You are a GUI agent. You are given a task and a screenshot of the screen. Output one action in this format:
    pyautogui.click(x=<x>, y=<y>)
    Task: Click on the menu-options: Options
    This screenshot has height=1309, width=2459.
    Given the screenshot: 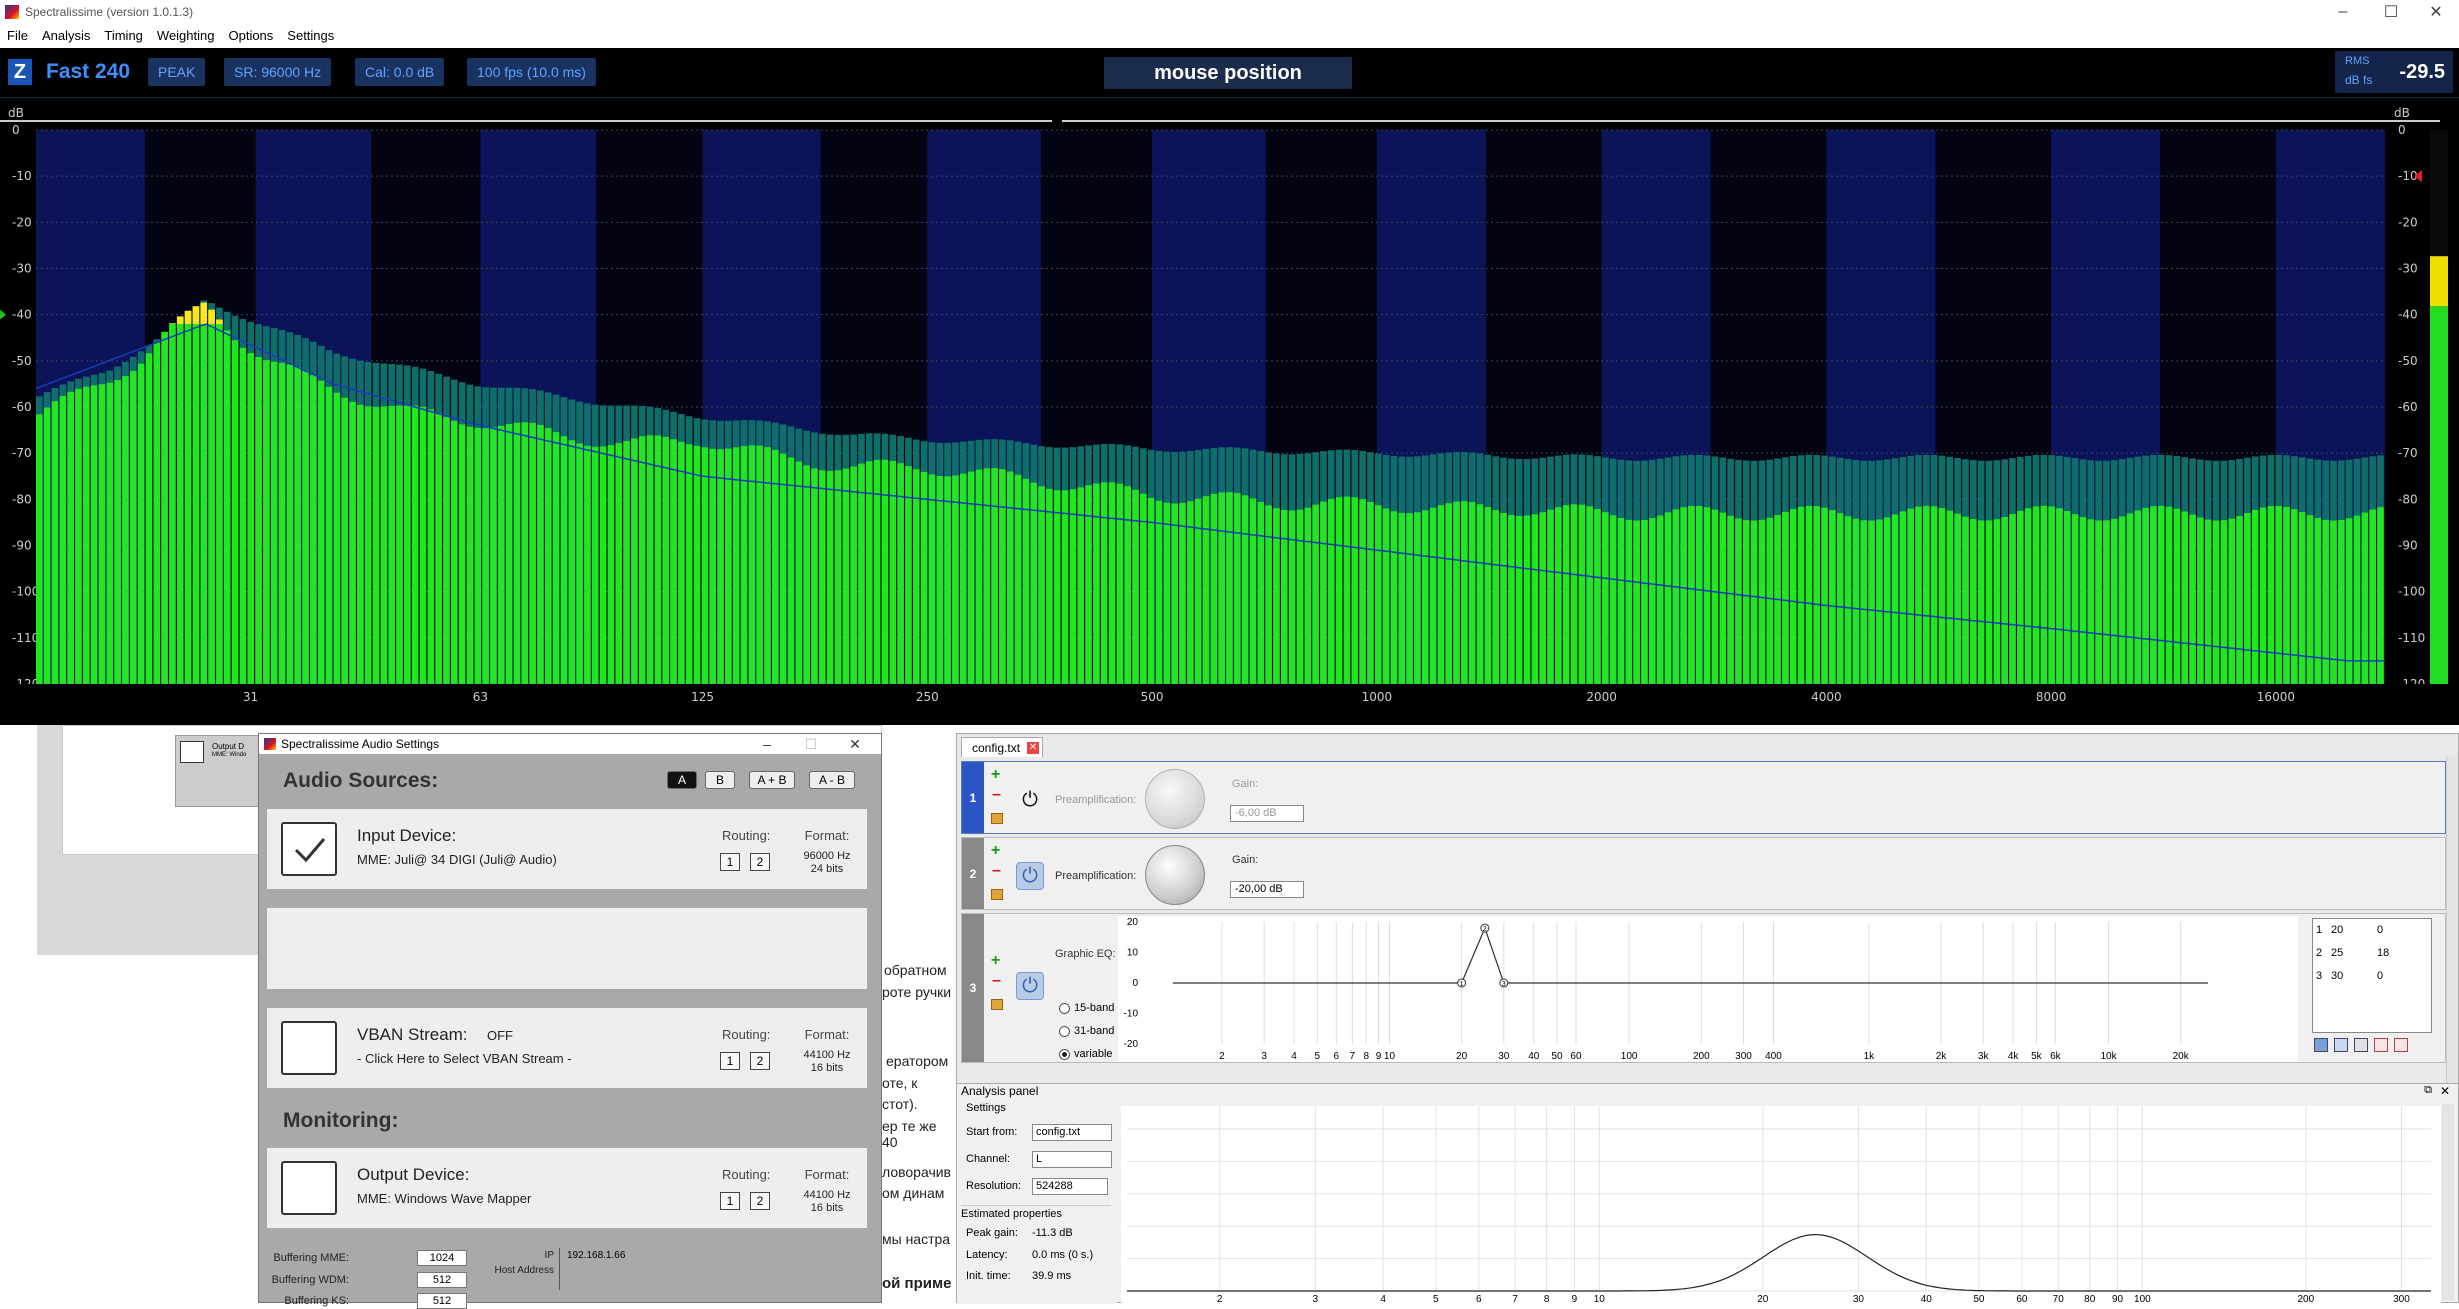 What is the action you would take?
    pyautogui.click(x=250, y=35)
    